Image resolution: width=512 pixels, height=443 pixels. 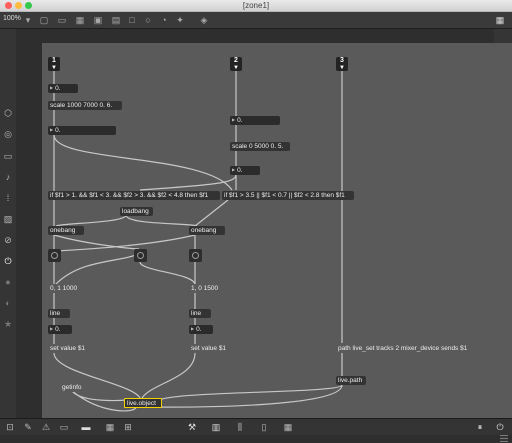 I want to click on title-bar: [zone1], so click(x=256, y=6).